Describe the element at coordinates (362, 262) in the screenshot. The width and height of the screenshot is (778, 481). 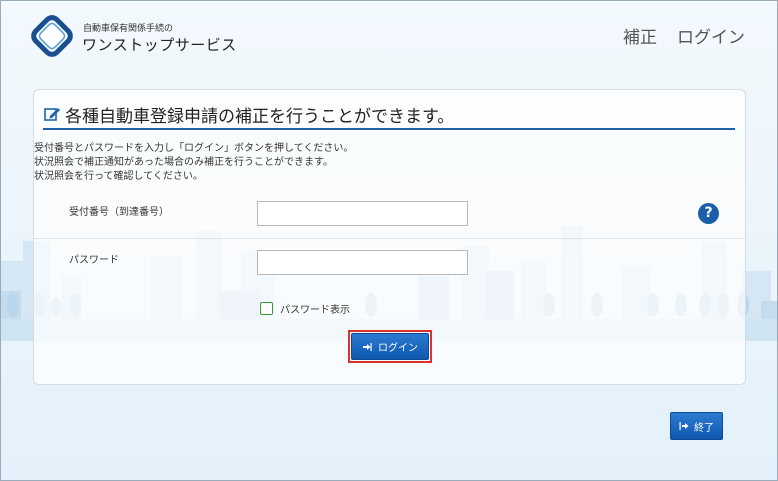
I see `password-input` at that location.